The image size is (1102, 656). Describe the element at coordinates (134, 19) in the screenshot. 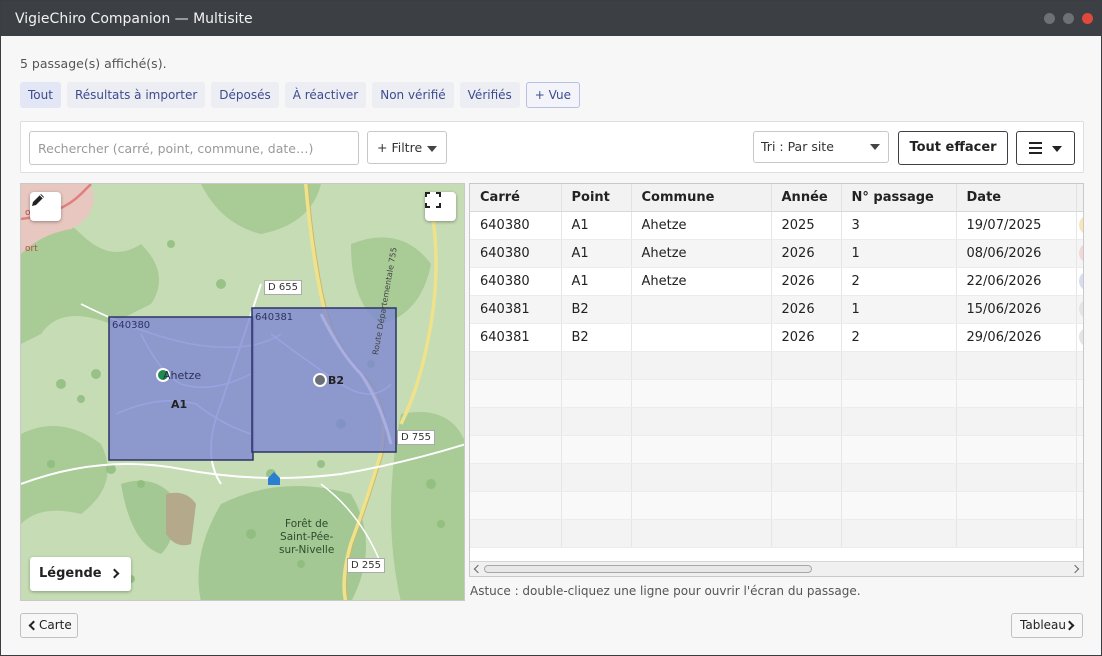

I see `window-title: VigieChiro Companion — Multisite` at that location.